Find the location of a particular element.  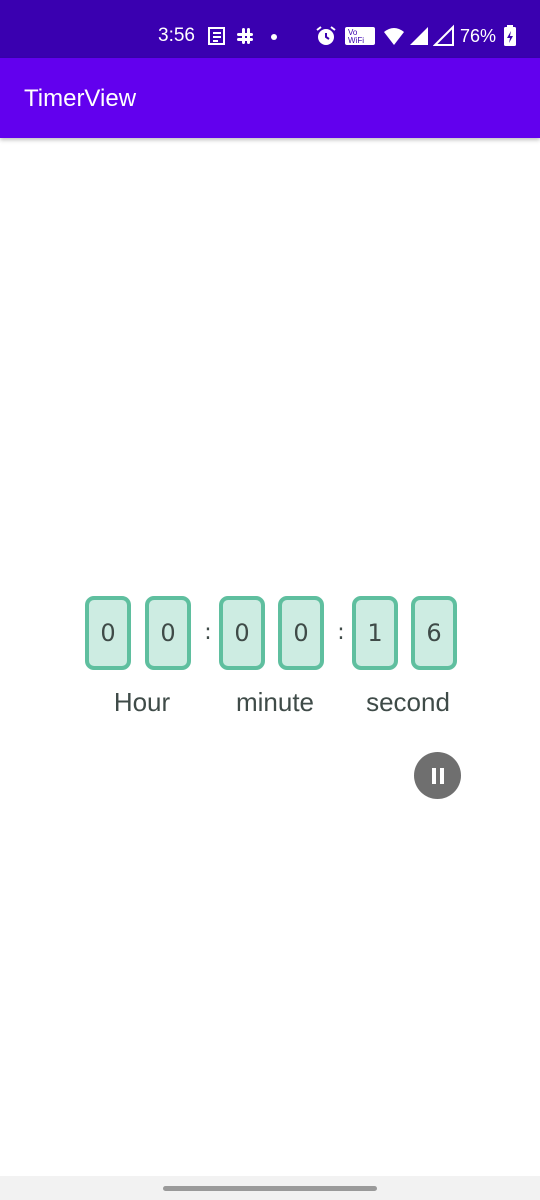

svg-text: WiFi is located at coordinates (356, 40).